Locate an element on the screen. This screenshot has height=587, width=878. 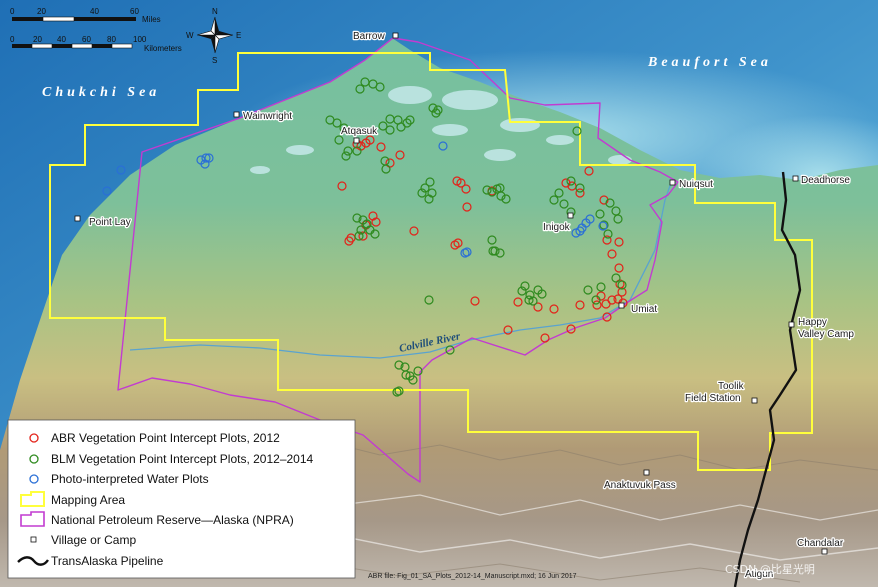
scale-miles-tick-60: 60 is located at coordinates (134, 11).